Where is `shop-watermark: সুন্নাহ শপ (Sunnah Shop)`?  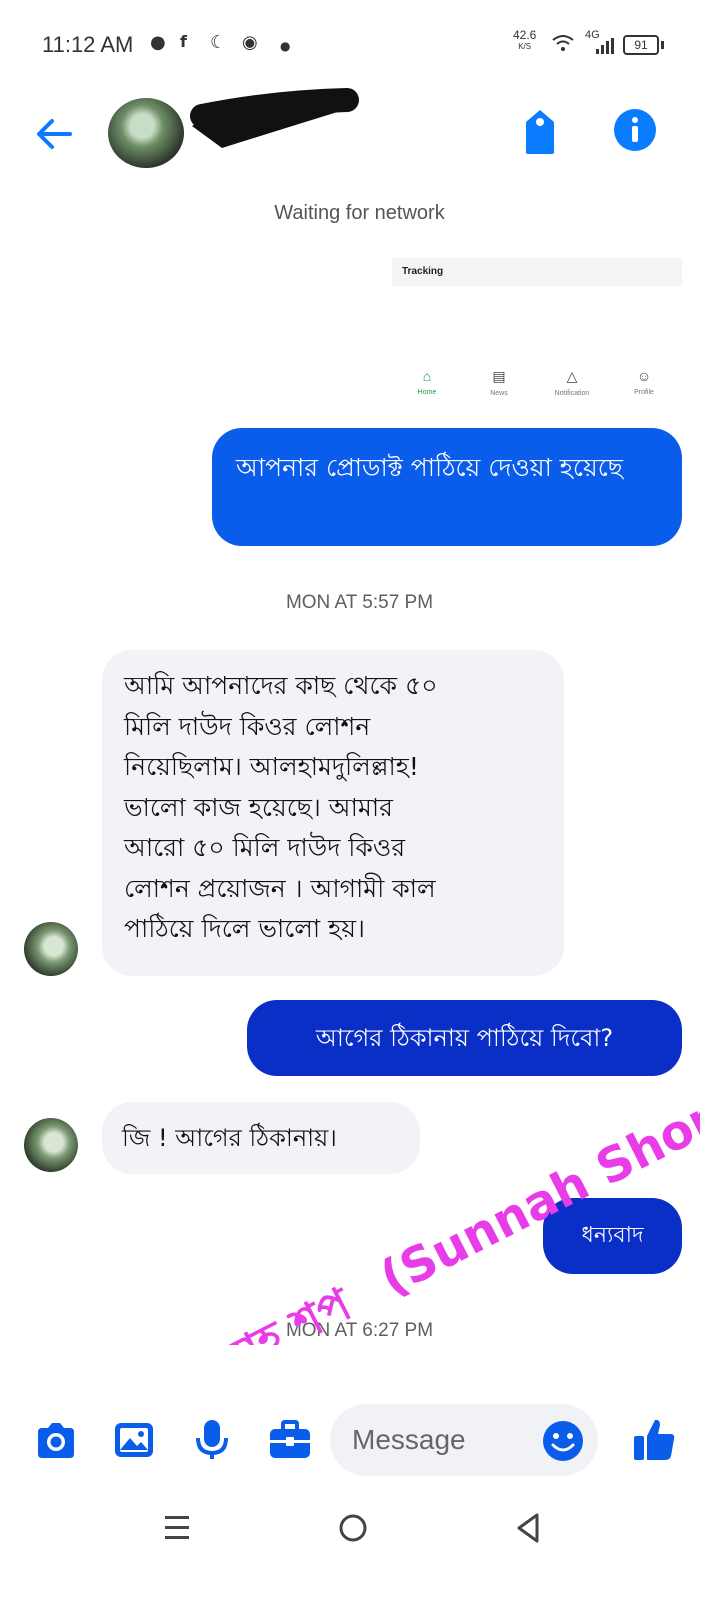
shop-watermark: সুন্নাহ শপ (Sunnah Shop) is located at coordinates (441, 1220).